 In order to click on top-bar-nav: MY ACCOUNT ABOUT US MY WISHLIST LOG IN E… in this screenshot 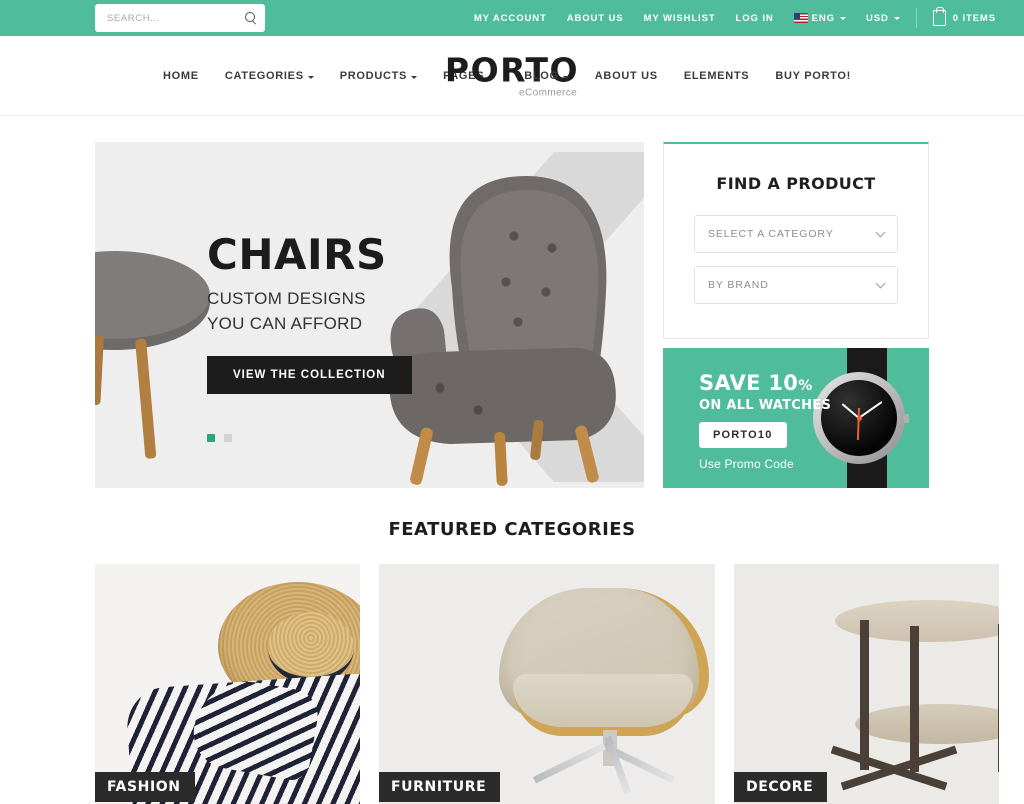, I will do `click(744, 18)`.